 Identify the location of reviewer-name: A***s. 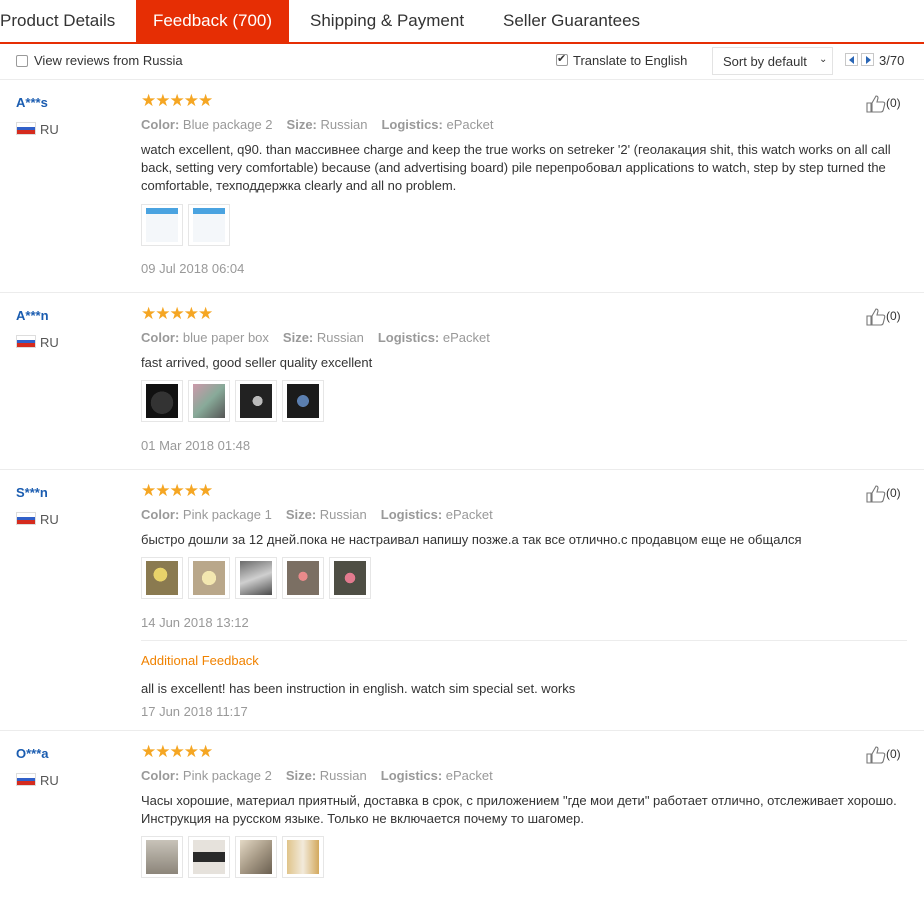
(32, 102).